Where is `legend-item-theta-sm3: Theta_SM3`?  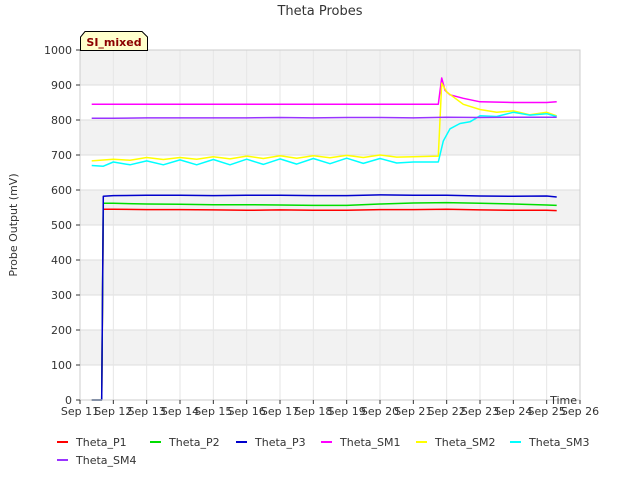
legend-item-theta-sm3: Theta_SM3 is located at coordinates (549, 442).